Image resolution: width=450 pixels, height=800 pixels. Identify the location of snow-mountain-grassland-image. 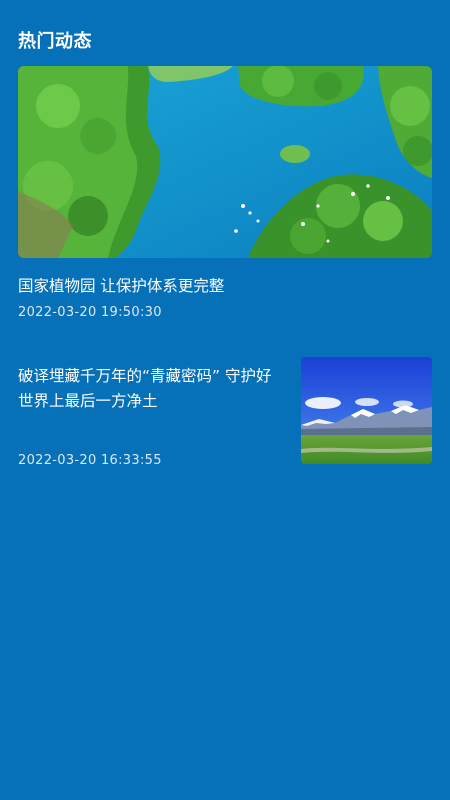
(366, 410).